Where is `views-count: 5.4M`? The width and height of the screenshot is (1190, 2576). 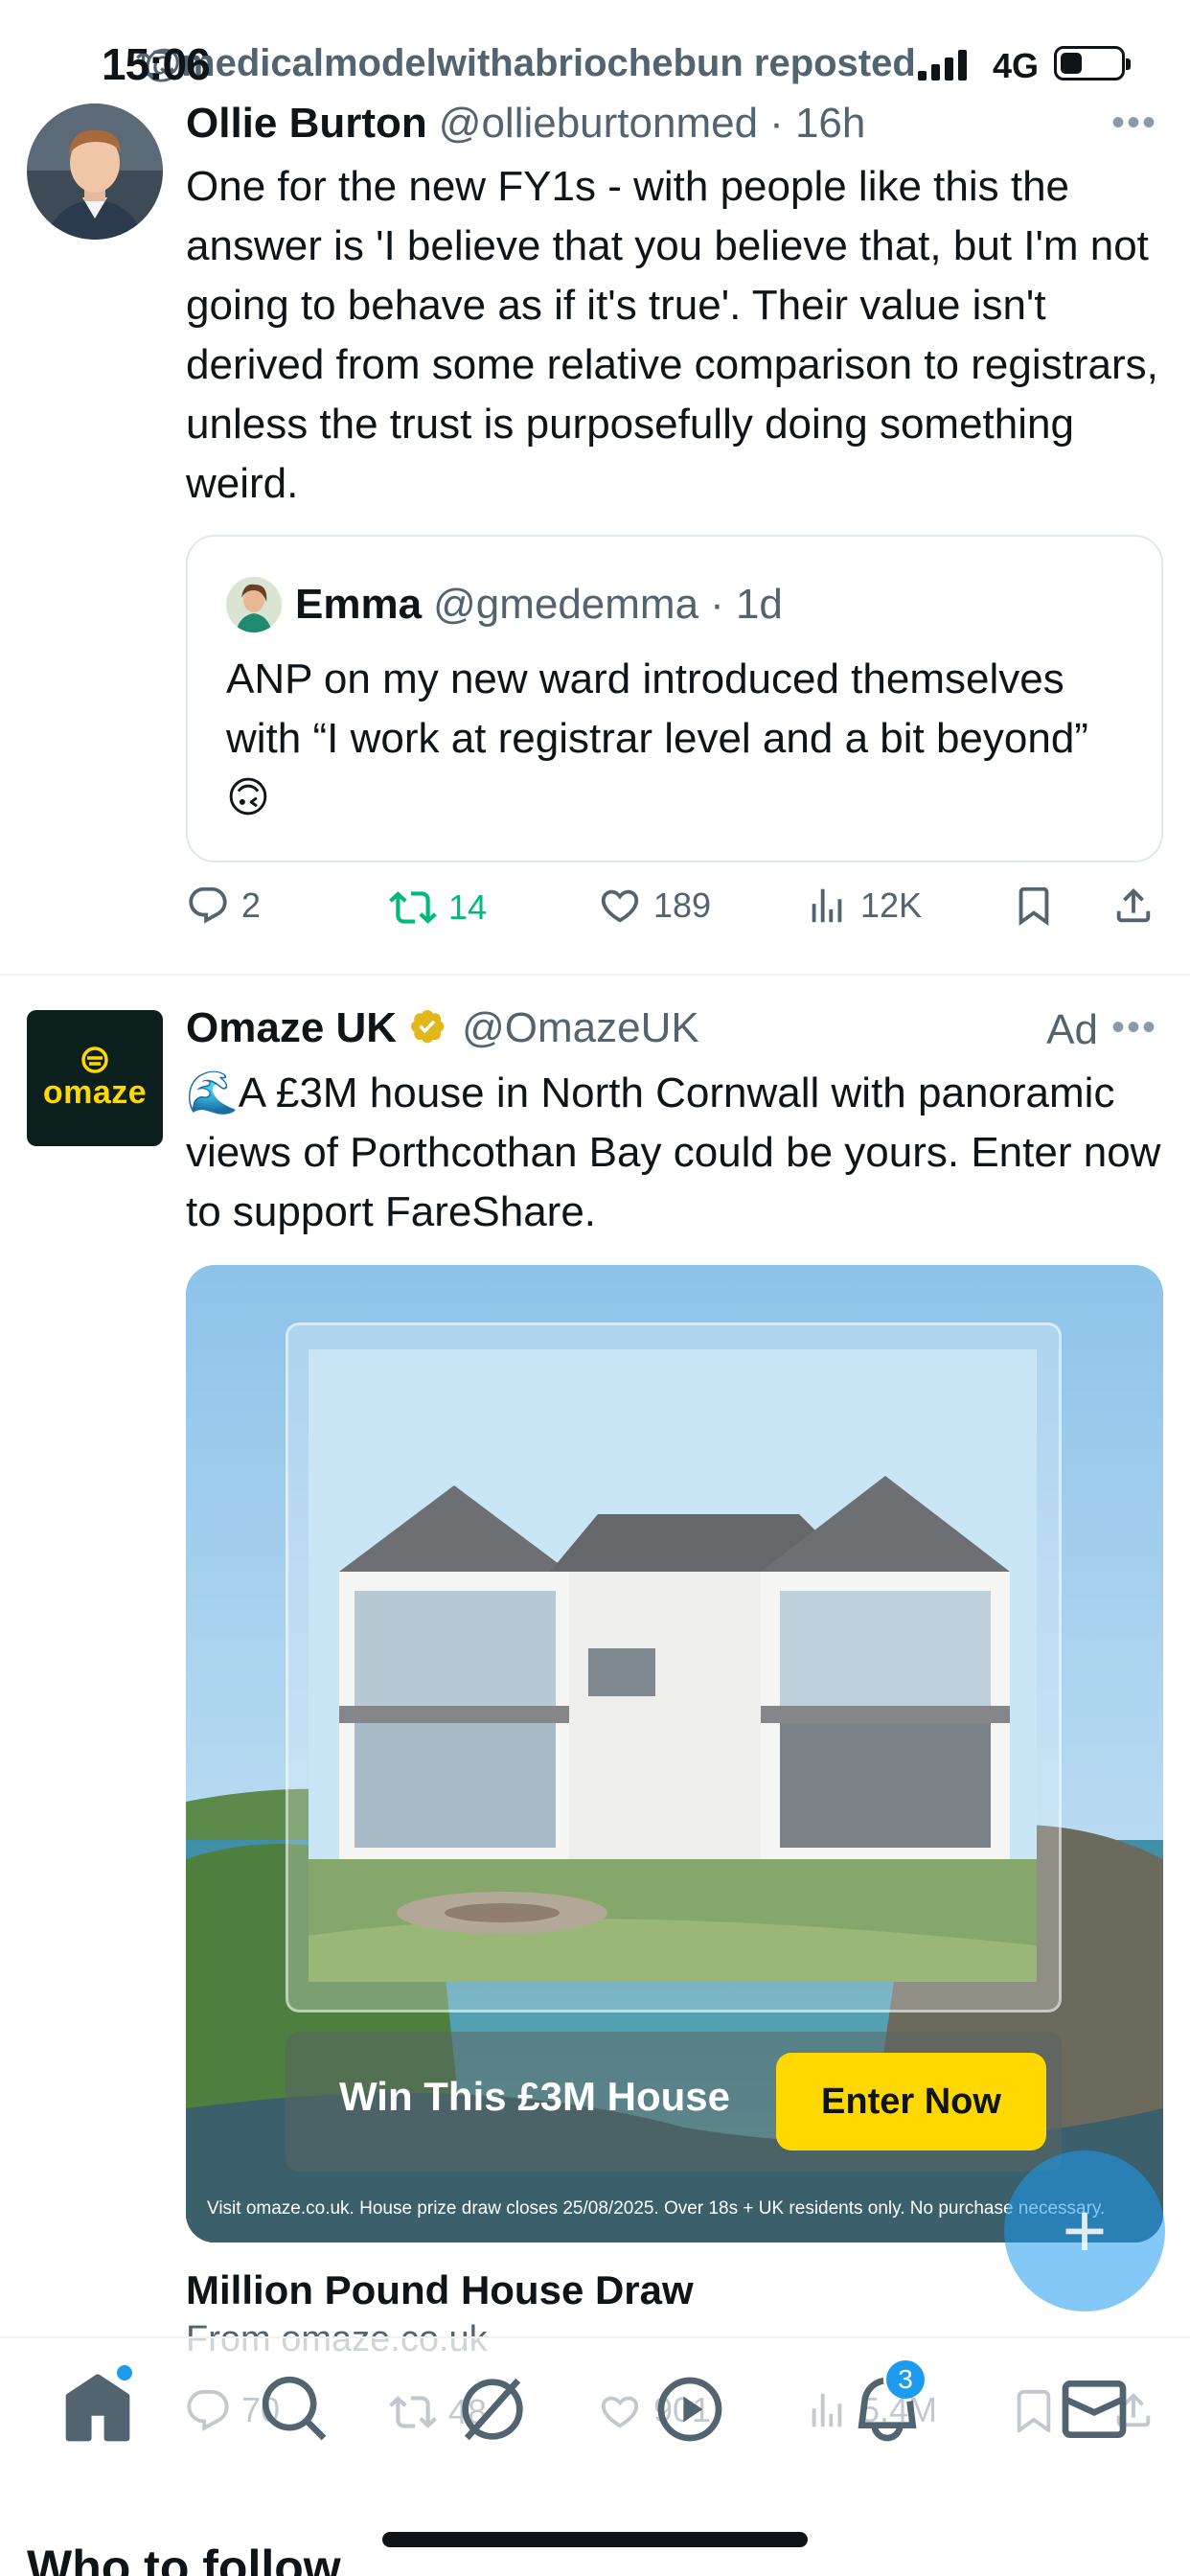
views-count: 5.4M is located at coordinates (899, 2409).